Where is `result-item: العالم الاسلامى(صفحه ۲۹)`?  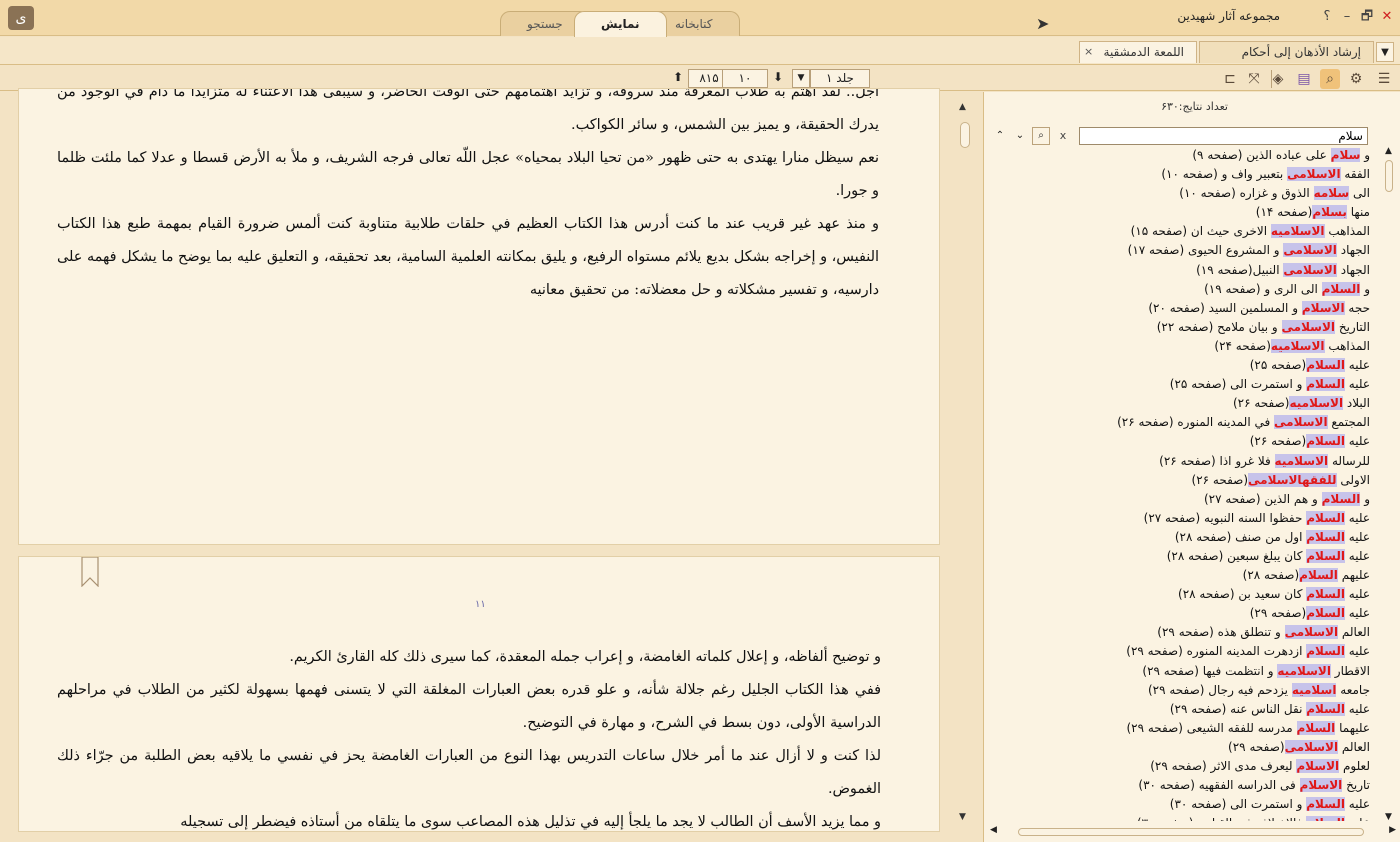 result-item: العالم الاسلامى(صفحه ۲۹) is located at coordinates (1184, 747).